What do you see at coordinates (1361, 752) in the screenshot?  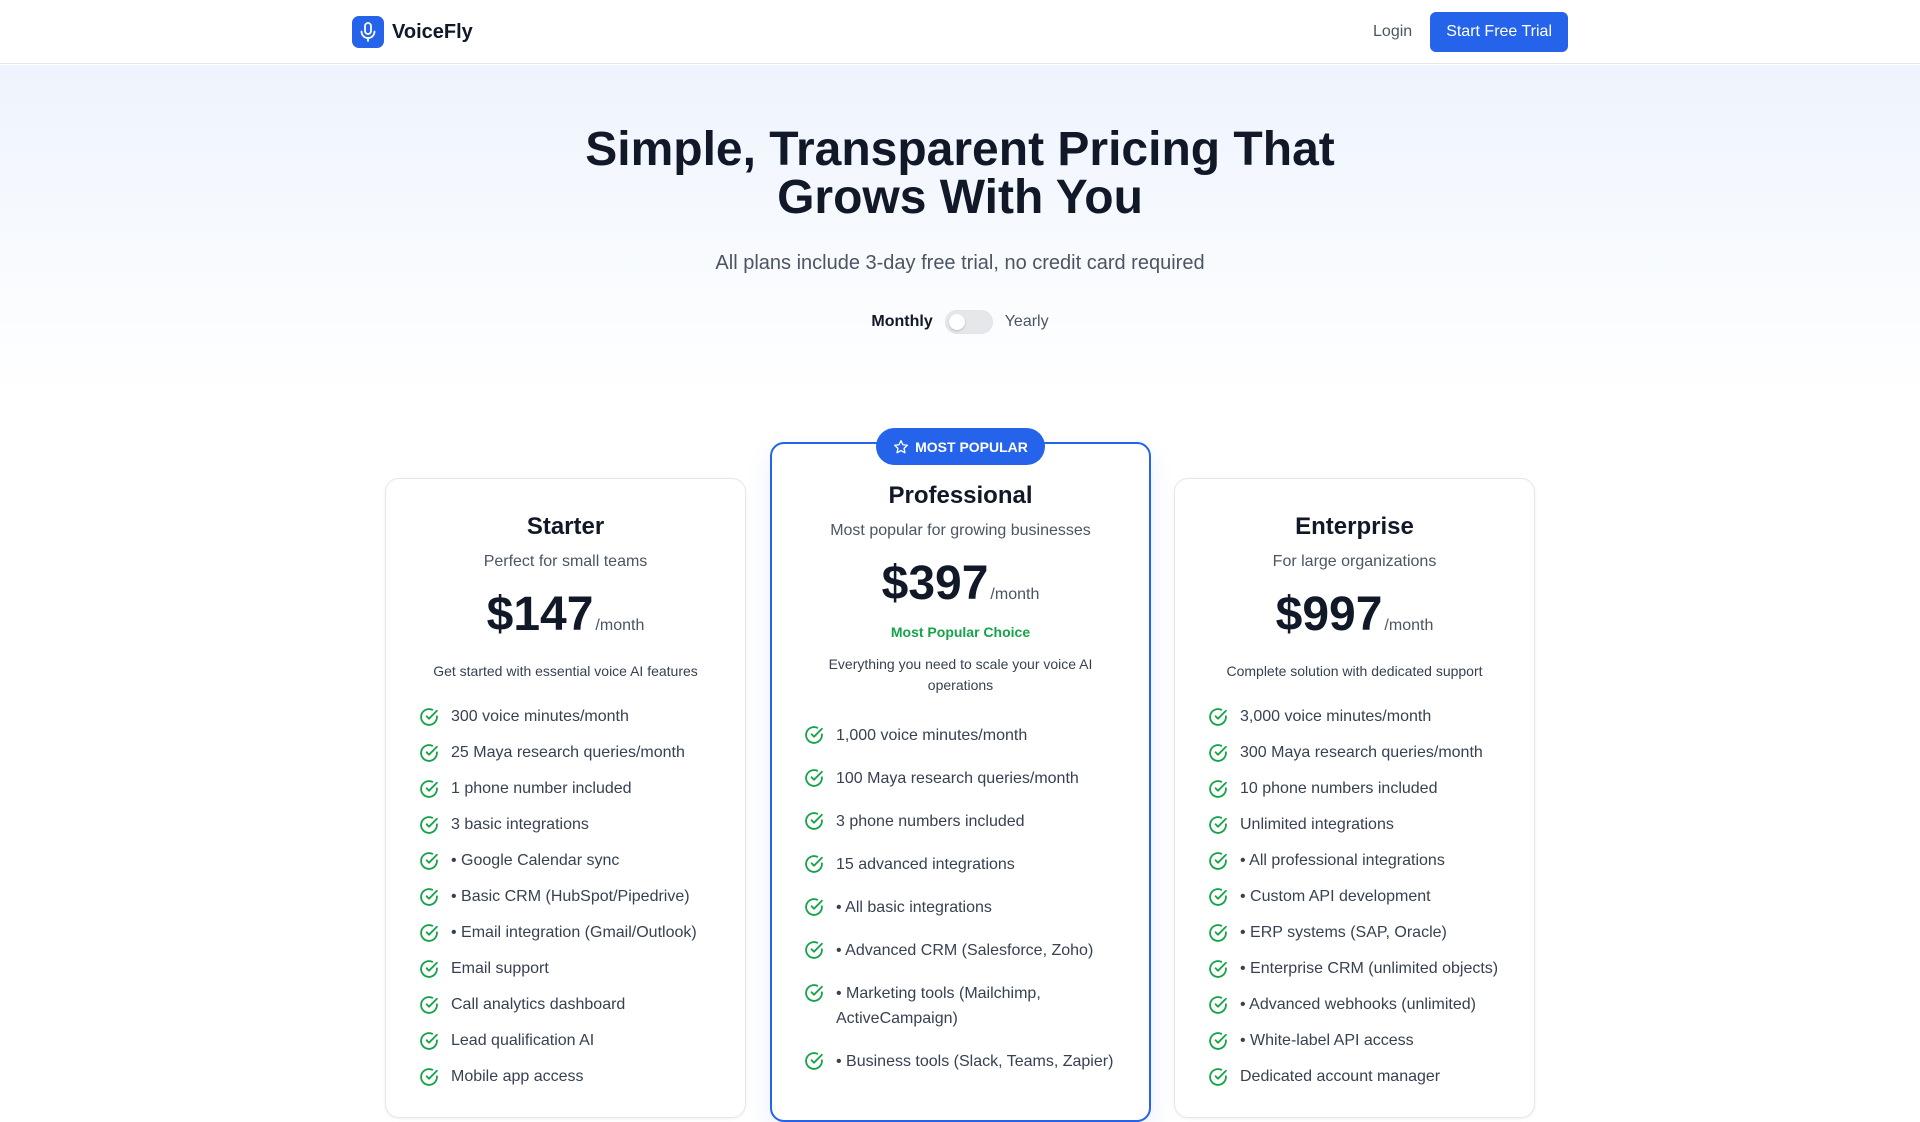 I see `feature-text: 300 Maya research queries/month` at bounding box center [1361, 752].